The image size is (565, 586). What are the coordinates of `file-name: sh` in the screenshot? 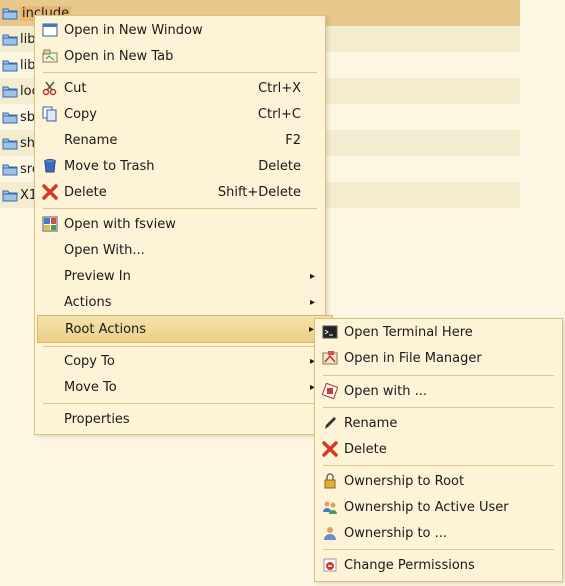 It's located at (28, 143).